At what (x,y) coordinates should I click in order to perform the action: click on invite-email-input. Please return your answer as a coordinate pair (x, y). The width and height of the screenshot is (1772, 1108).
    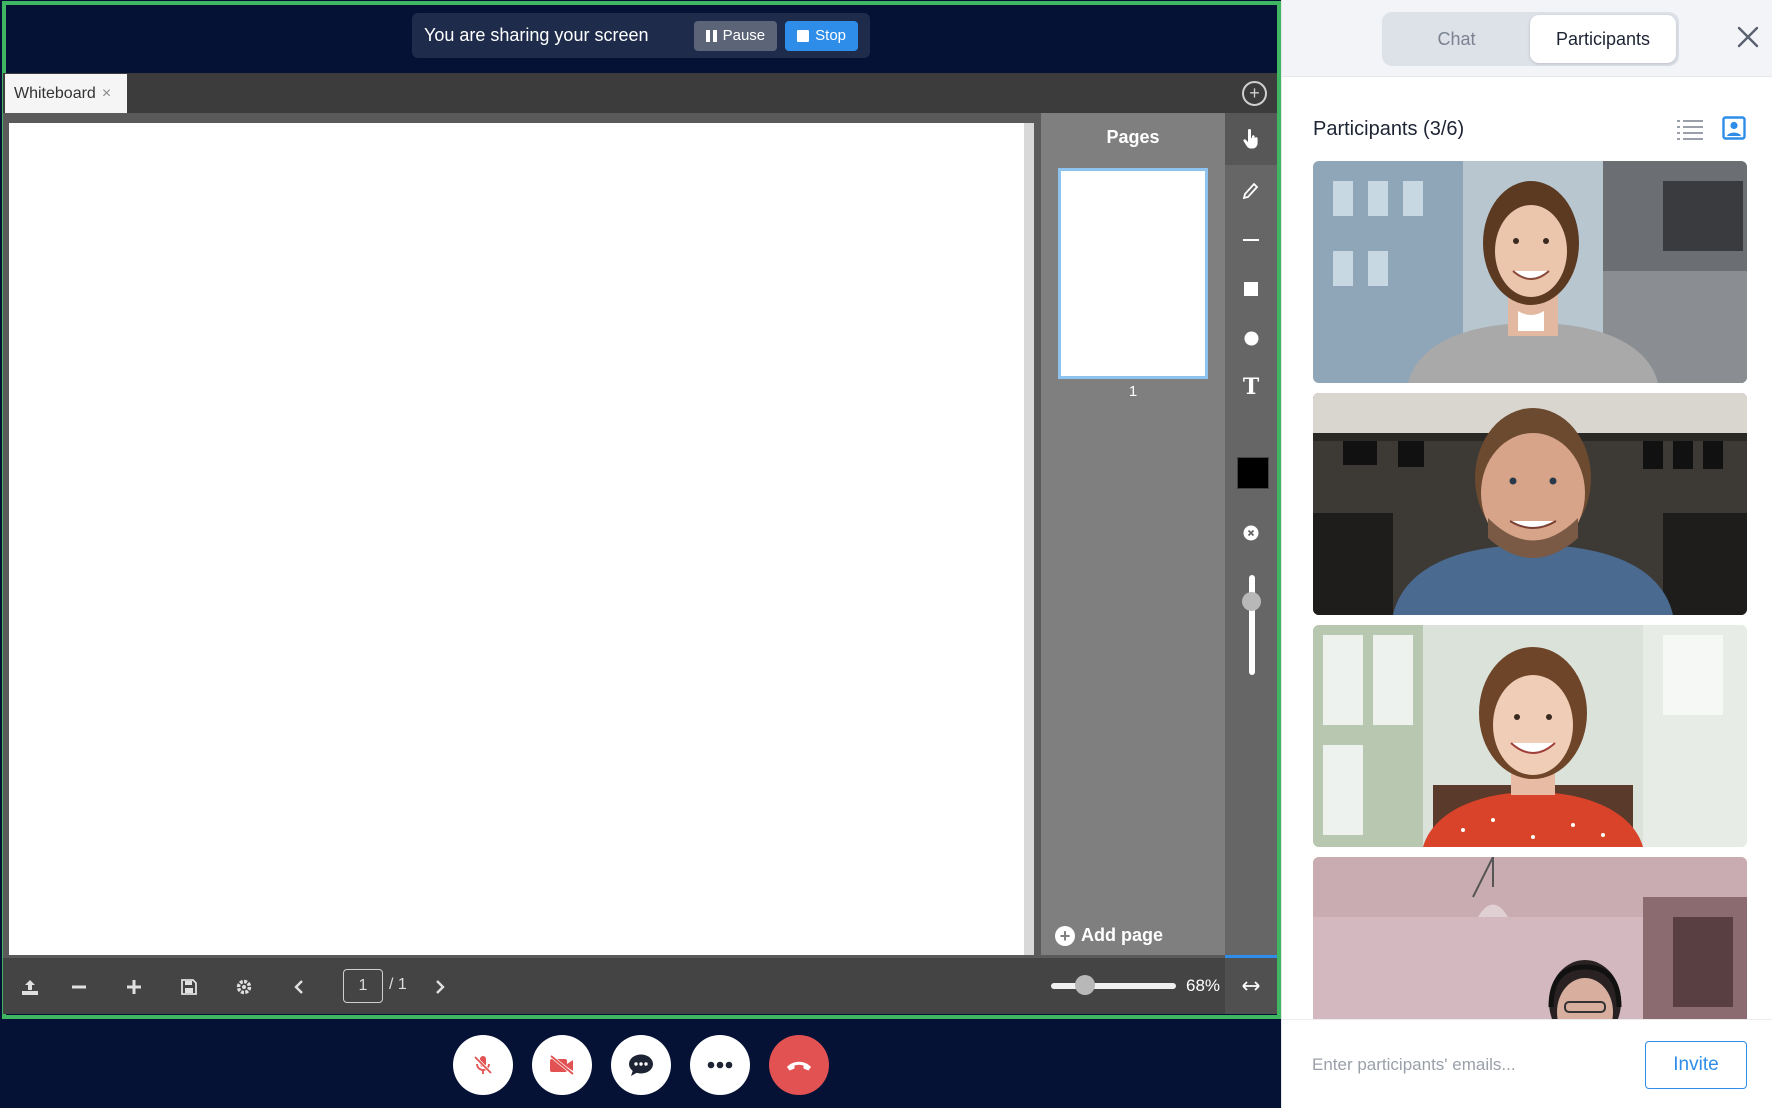
    Looking at the image, I should click on (1457, 1065).